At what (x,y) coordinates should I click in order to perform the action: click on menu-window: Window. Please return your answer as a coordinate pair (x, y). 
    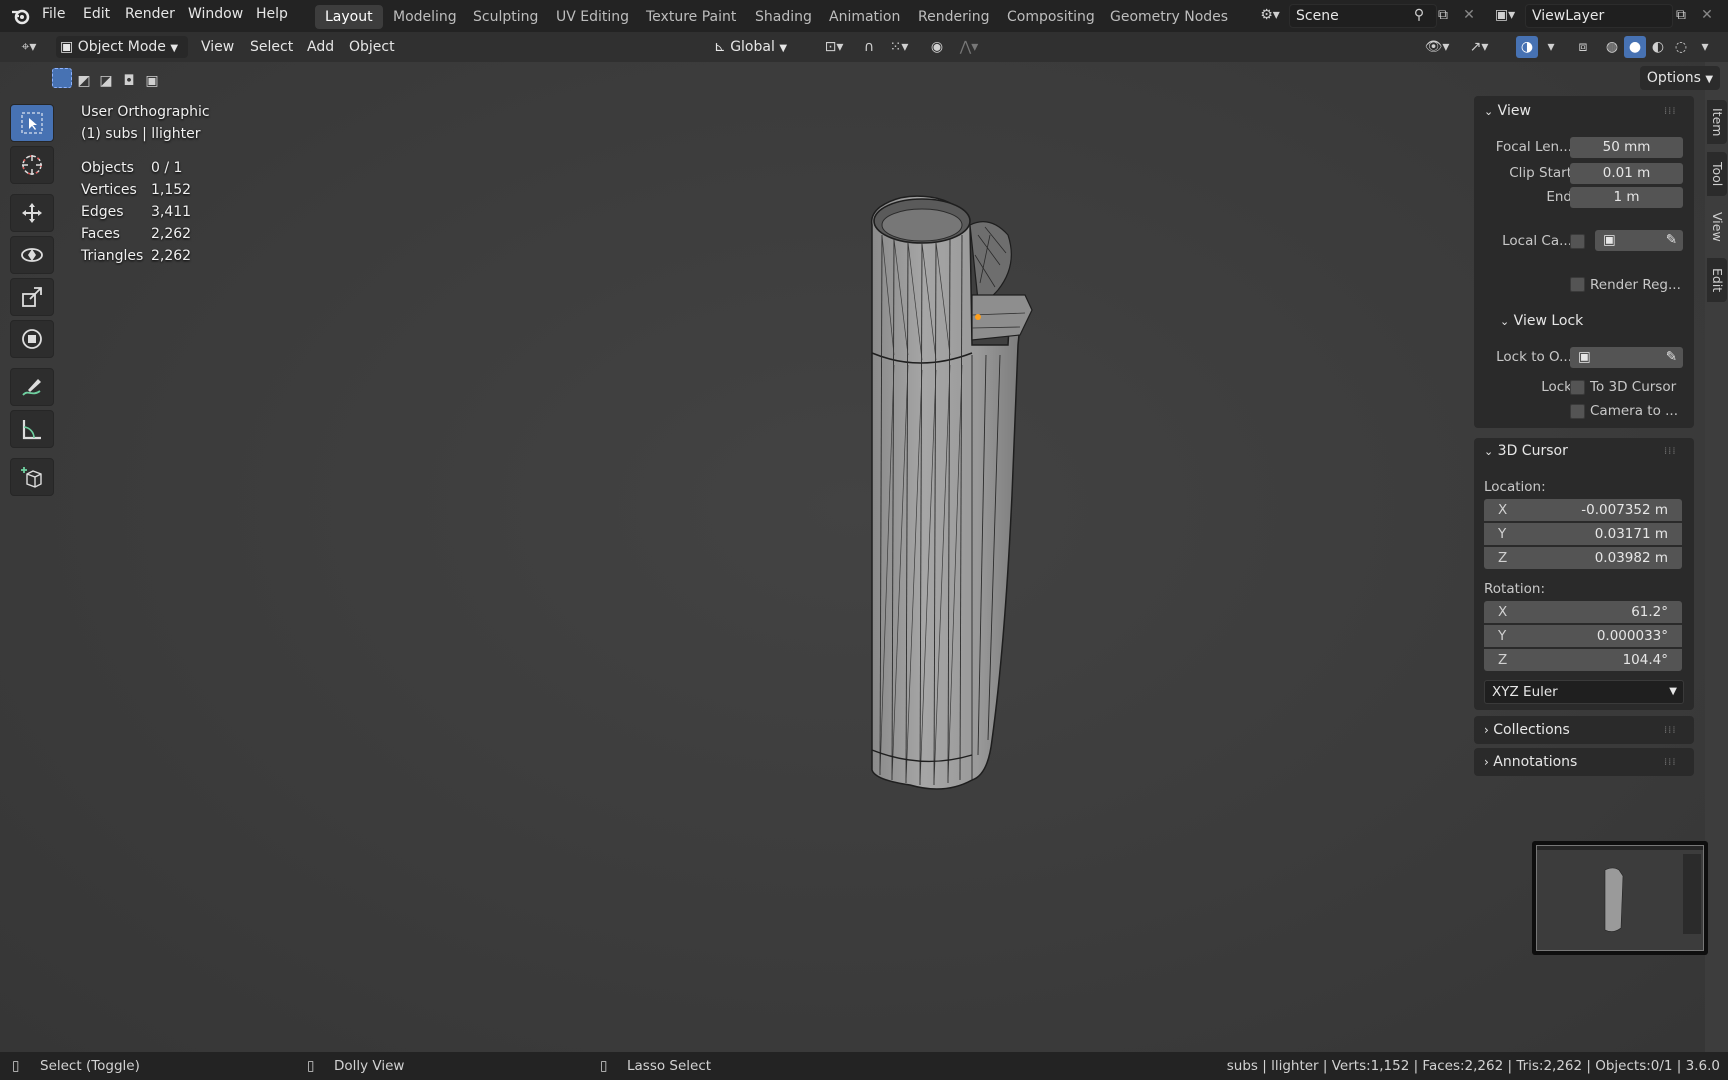
    Looking at the image, I should click on (215, 14).